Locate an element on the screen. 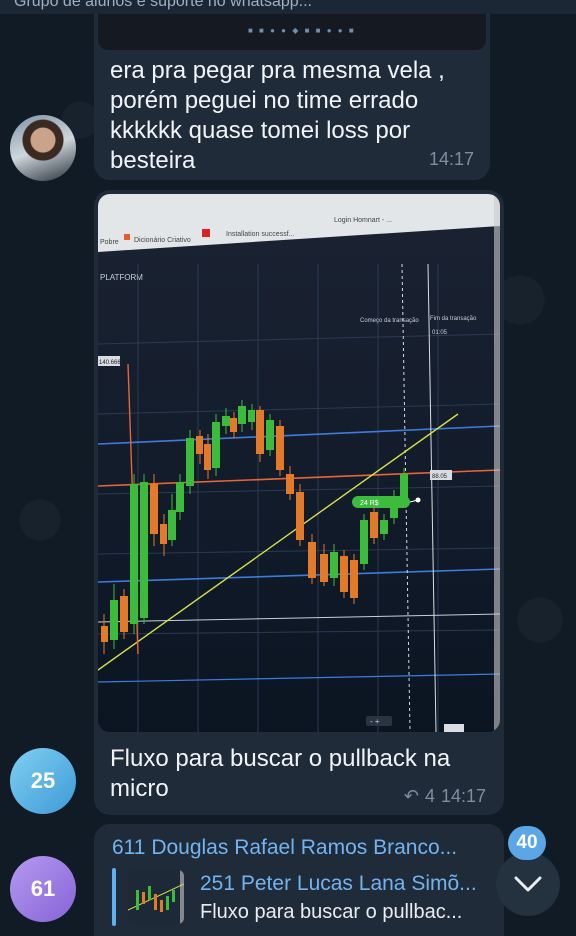  trade-amount: 24 R$ is located at coordinates (369, 503).